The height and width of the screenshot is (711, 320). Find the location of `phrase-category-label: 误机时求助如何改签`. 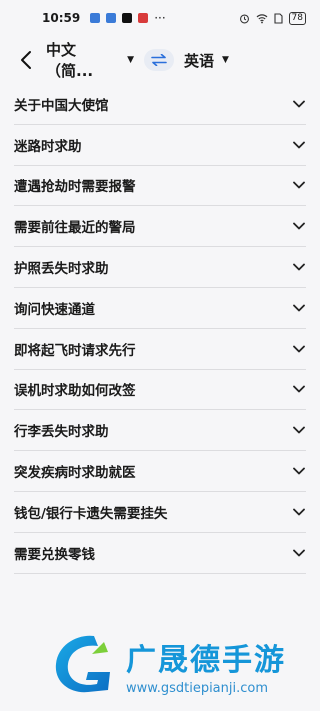

phrase-category-label: 误机时求助如何改签 is located at coordinates (75, 391).